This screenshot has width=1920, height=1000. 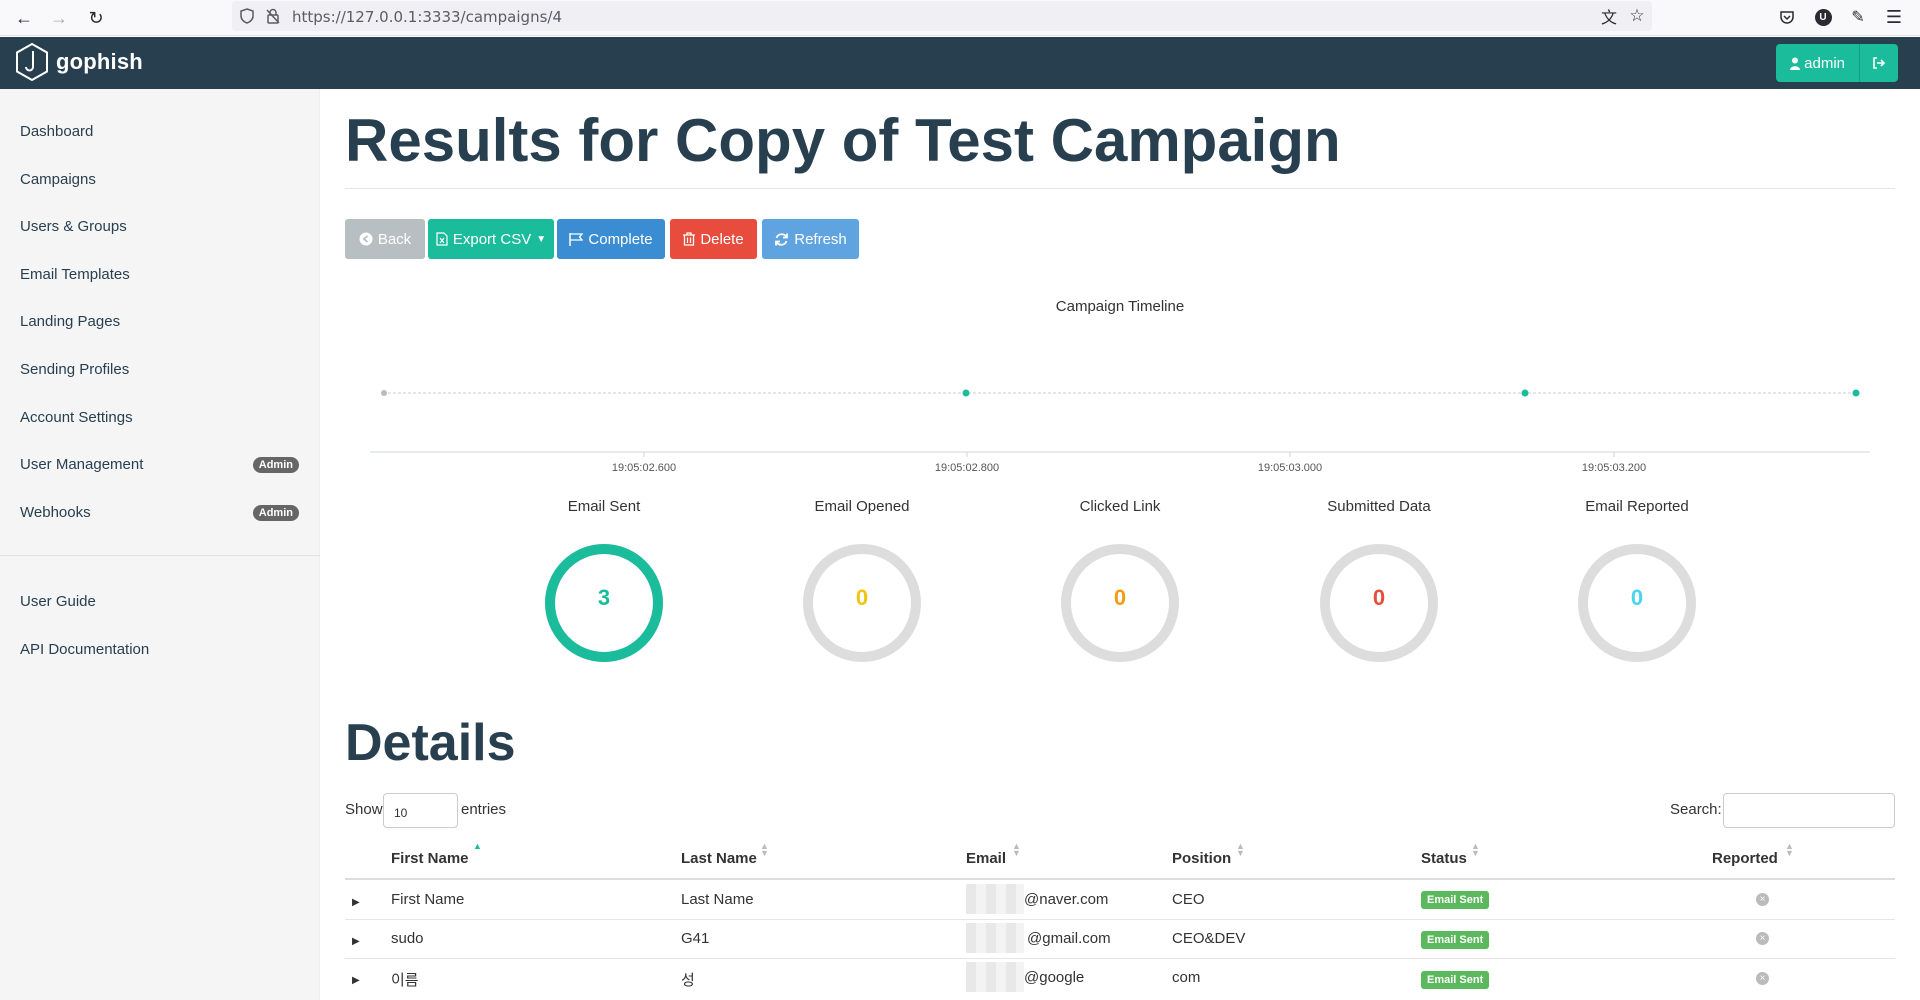 What do you see at coordinates (76, 417) in the screenshot?
I see `sidebar-item-account-settings: Account Settings` at bounding box center [76, 417].